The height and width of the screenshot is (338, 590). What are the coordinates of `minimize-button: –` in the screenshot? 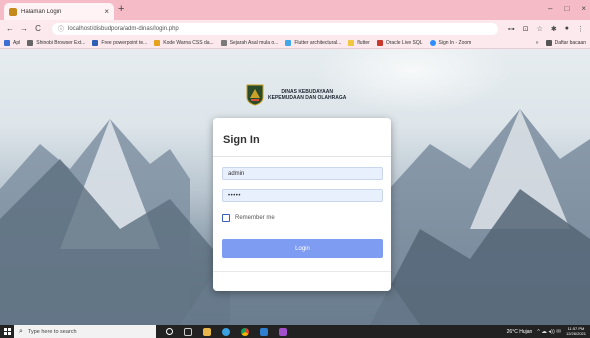 It's located at (550, 8).